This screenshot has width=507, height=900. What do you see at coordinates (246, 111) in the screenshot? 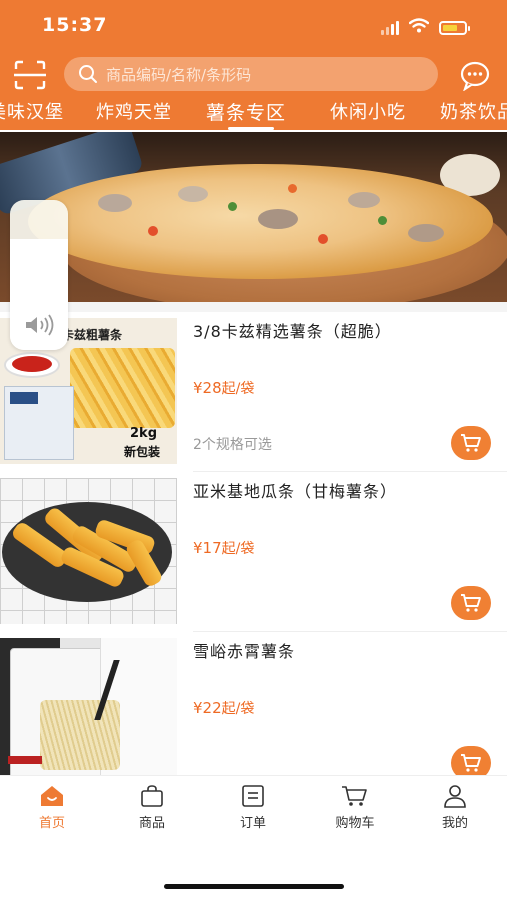
I see `tab-fries: 薯条专区` at bounding box center [246, 111].